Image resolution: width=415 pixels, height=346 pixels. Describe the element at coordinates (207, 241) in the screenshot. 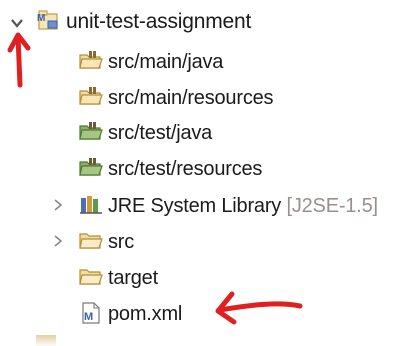

I see `tree-node-src: src` at that location.